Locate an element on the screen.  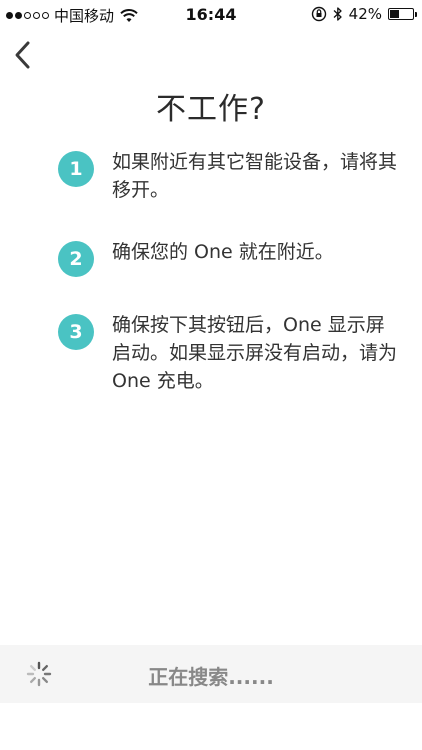
chevron-left-icon is located at coordinates (22, 55).